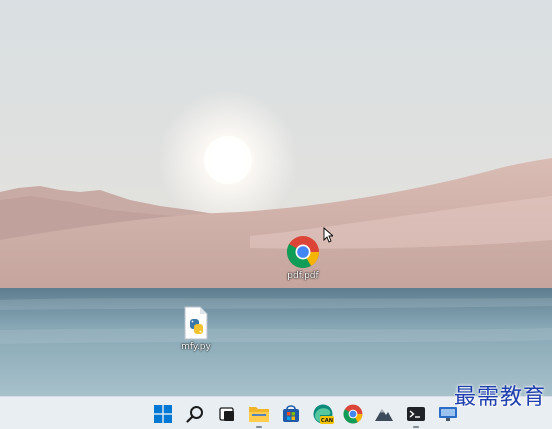 Image resolution: width=552 pixels, height=429 pixels. I want to click on search-icon, so click(194, 414).